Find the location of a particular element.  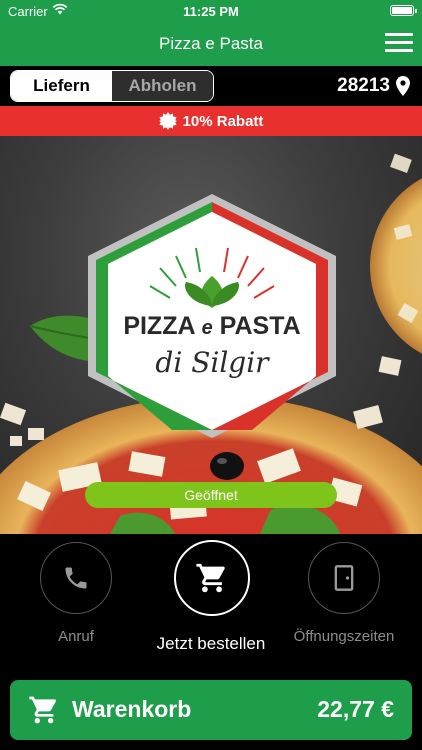

page-title: Pizza e Pasta is located at coordinates (211, 43).